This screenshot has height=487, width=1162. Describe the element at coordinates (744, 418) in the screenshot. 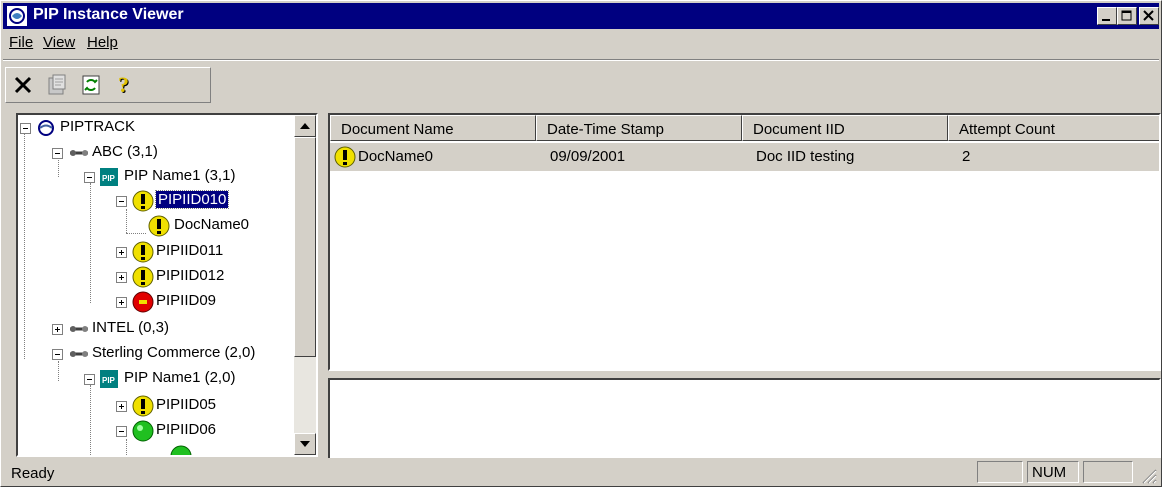

I see `detail-pane` at that location.